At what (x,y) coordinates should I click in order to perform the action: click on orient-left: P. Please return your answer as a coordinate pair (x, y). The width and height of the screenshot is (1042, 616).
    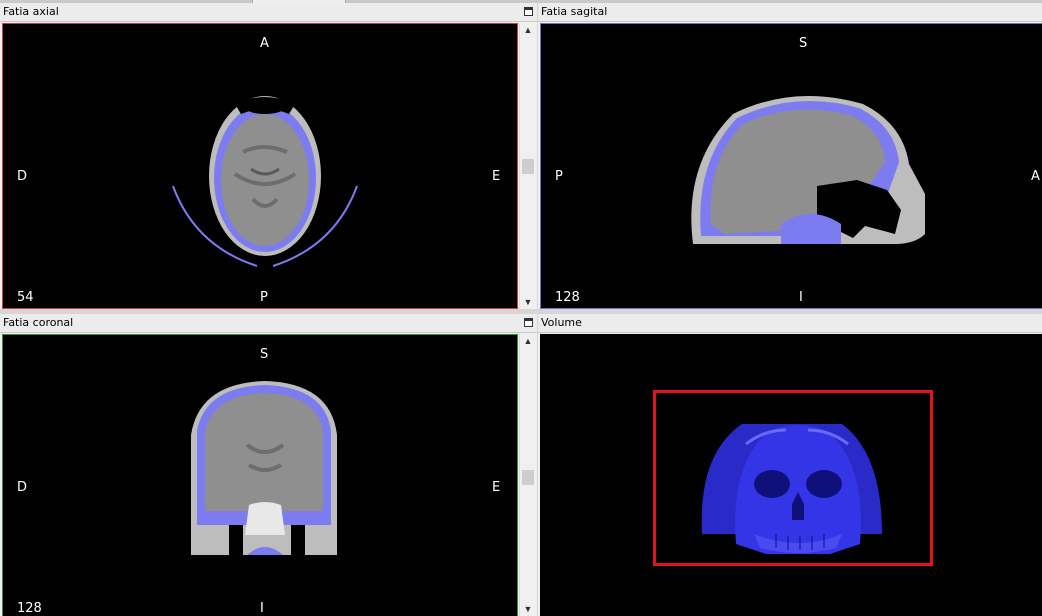
    Looking at the image, I should click on (559, 176).